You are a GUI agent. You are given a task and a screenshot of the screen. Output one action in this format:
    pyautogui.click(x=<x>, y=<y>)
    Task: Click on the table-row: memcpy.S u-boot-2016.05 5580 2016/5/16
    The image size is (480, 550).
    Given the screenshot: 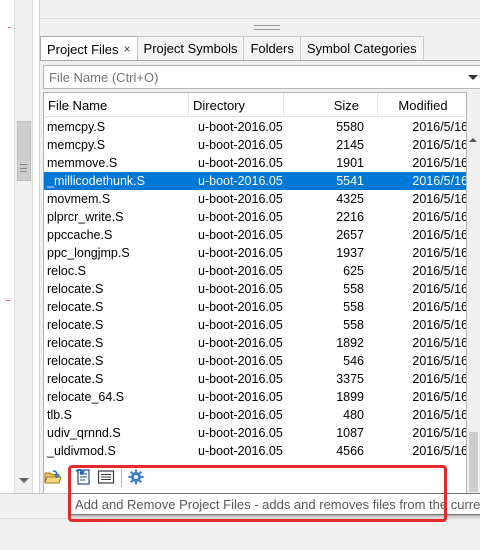 What is the action you would take?
    pyautogui.click(x=255, y=127)
    